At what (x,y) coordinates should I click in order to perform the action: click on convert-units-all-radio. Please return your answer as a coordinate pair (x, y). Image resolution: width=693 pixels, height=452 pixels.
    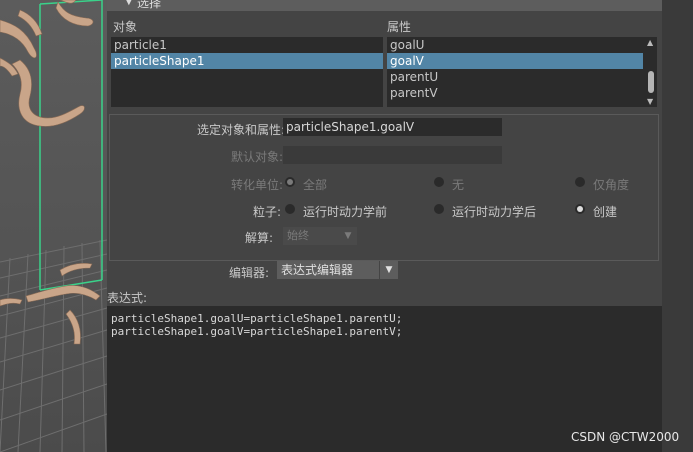
    Looking at the image, I should click on (290, 182).